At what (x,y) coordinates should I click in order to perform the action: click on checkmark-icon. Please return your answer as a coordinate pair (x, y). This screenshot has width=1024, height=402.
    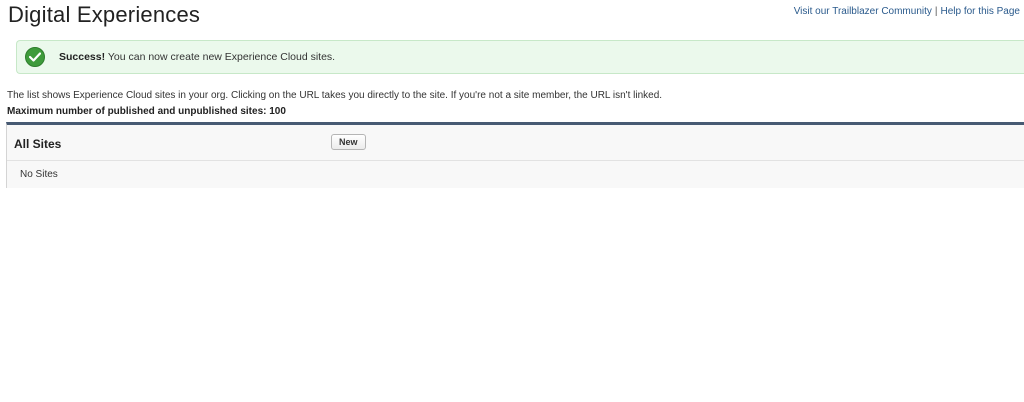
    Looking at the image, I should click on (35, 57).